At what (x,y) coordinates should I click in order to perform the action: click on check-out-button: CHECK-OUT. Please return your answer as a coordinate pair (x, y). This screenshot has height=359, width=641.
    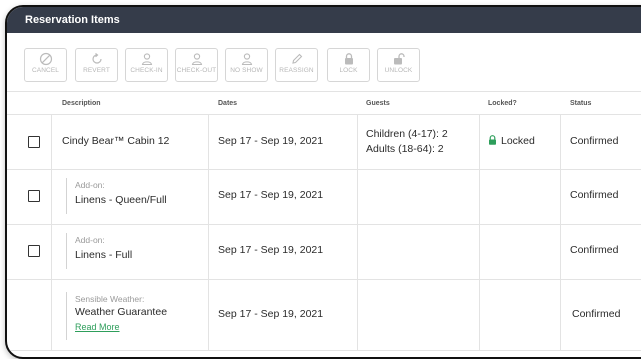
    Looking at the image, I should click on (196, 65).